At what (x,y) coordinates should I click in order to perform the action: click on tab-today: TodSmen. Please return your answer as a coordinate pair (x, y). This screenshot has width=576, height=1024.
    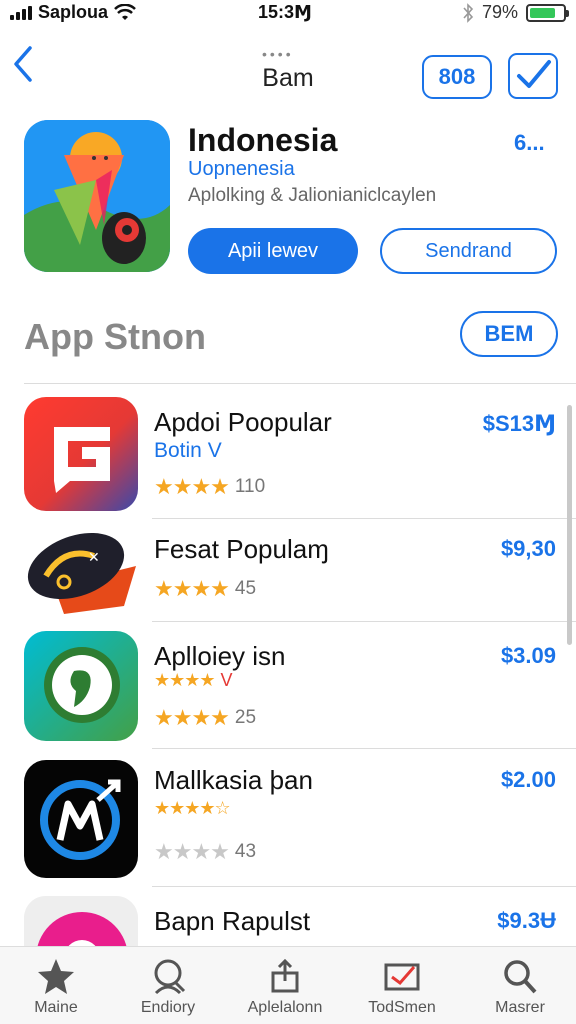
    Looking at the image, I should click on (402, 987).